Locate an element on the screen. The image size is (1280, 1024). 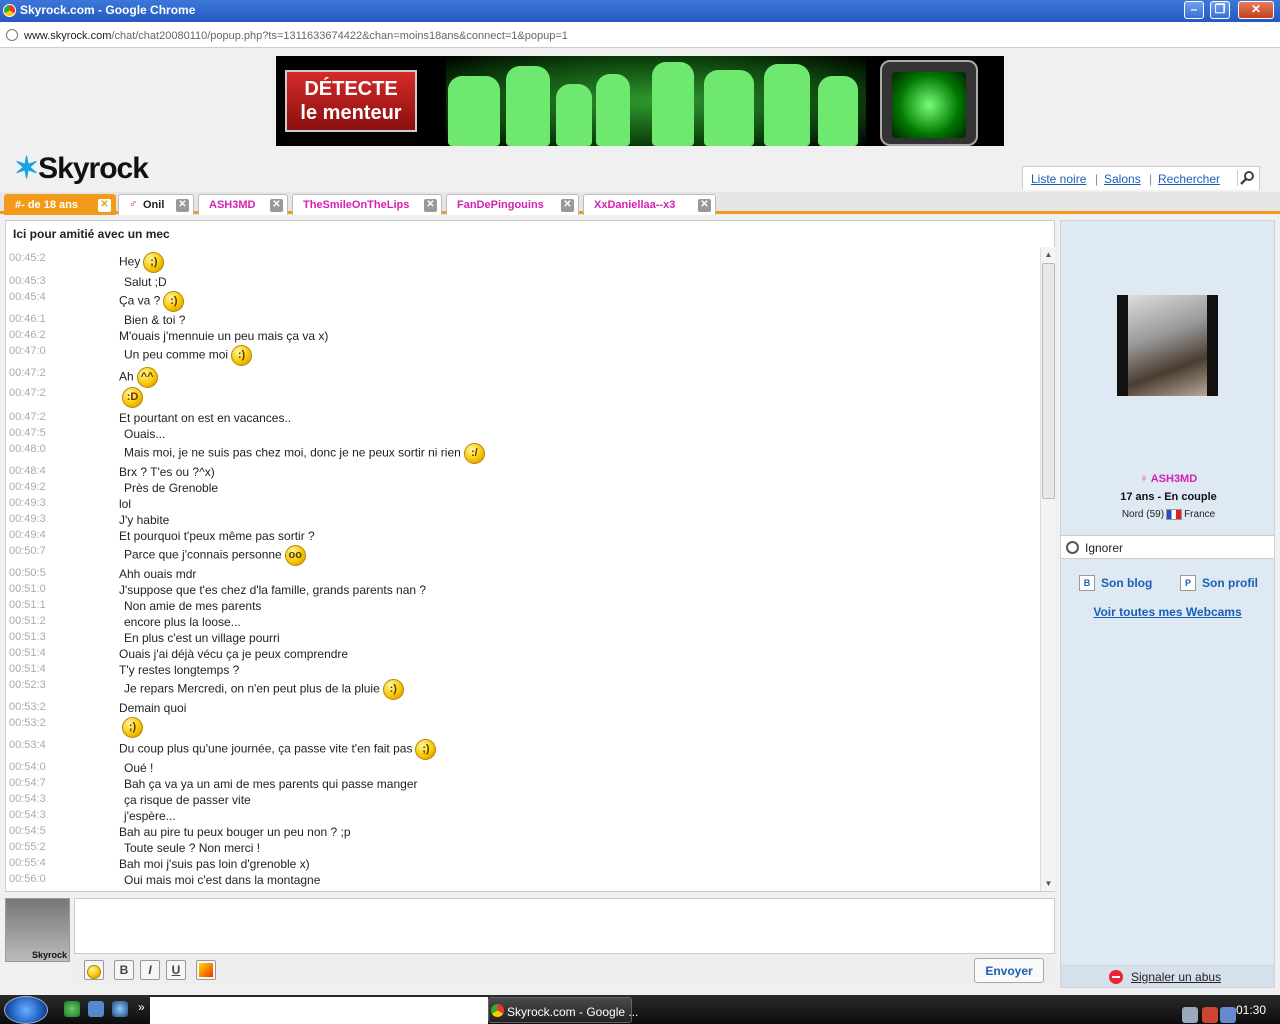
send-button: Envoyer is located at coordinates (1009, 970).